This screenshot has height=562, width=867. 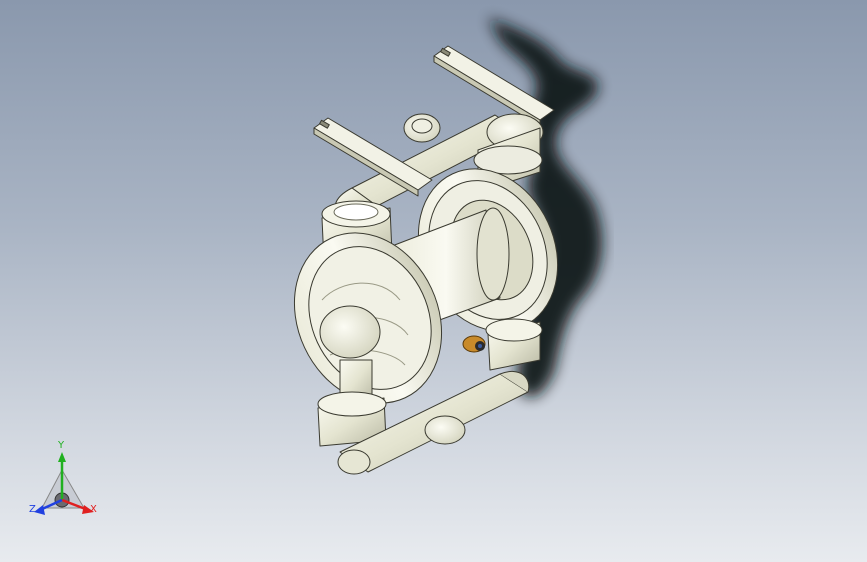 What do you see at coordinates (32, 509) in the screenshot?
I see `triad-label-z: Z` at bounding box center [32, 509].